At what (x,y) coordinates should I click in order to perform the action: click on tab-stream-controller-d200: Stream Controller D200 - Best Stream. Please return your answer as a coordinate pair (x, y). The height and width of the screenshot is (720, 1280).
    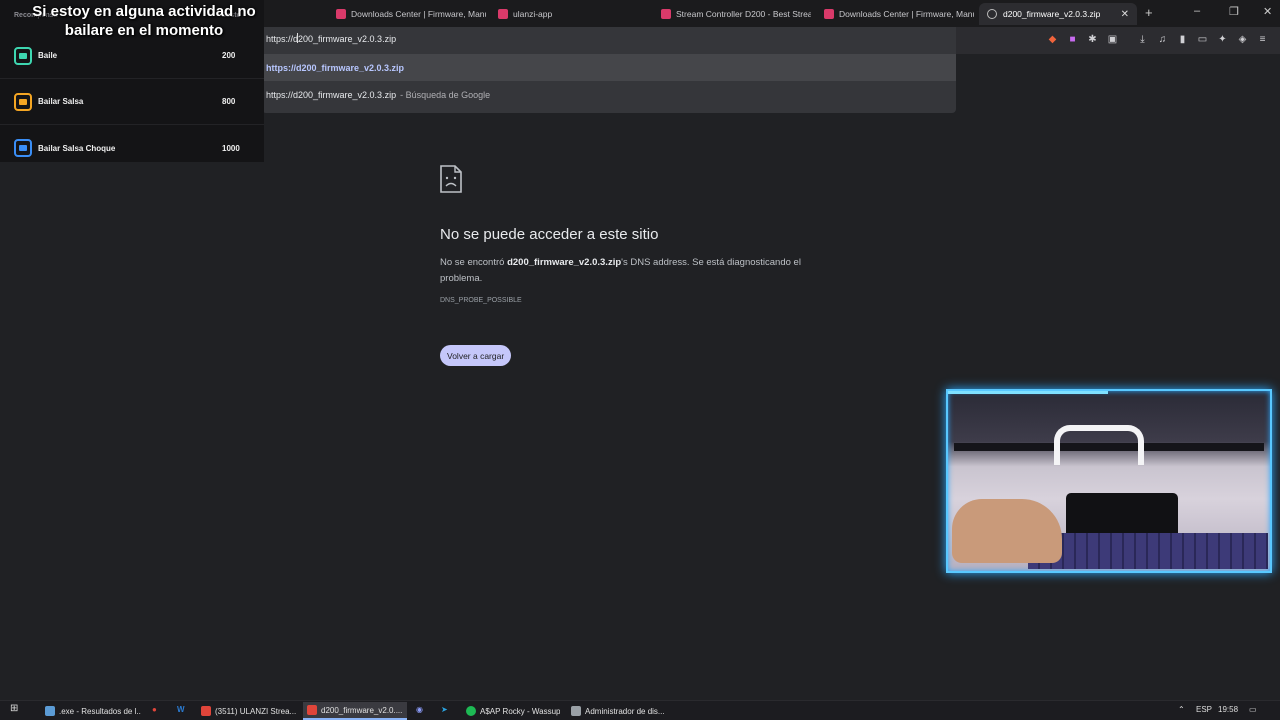
    Looking at the image, I should click on (736, 14).